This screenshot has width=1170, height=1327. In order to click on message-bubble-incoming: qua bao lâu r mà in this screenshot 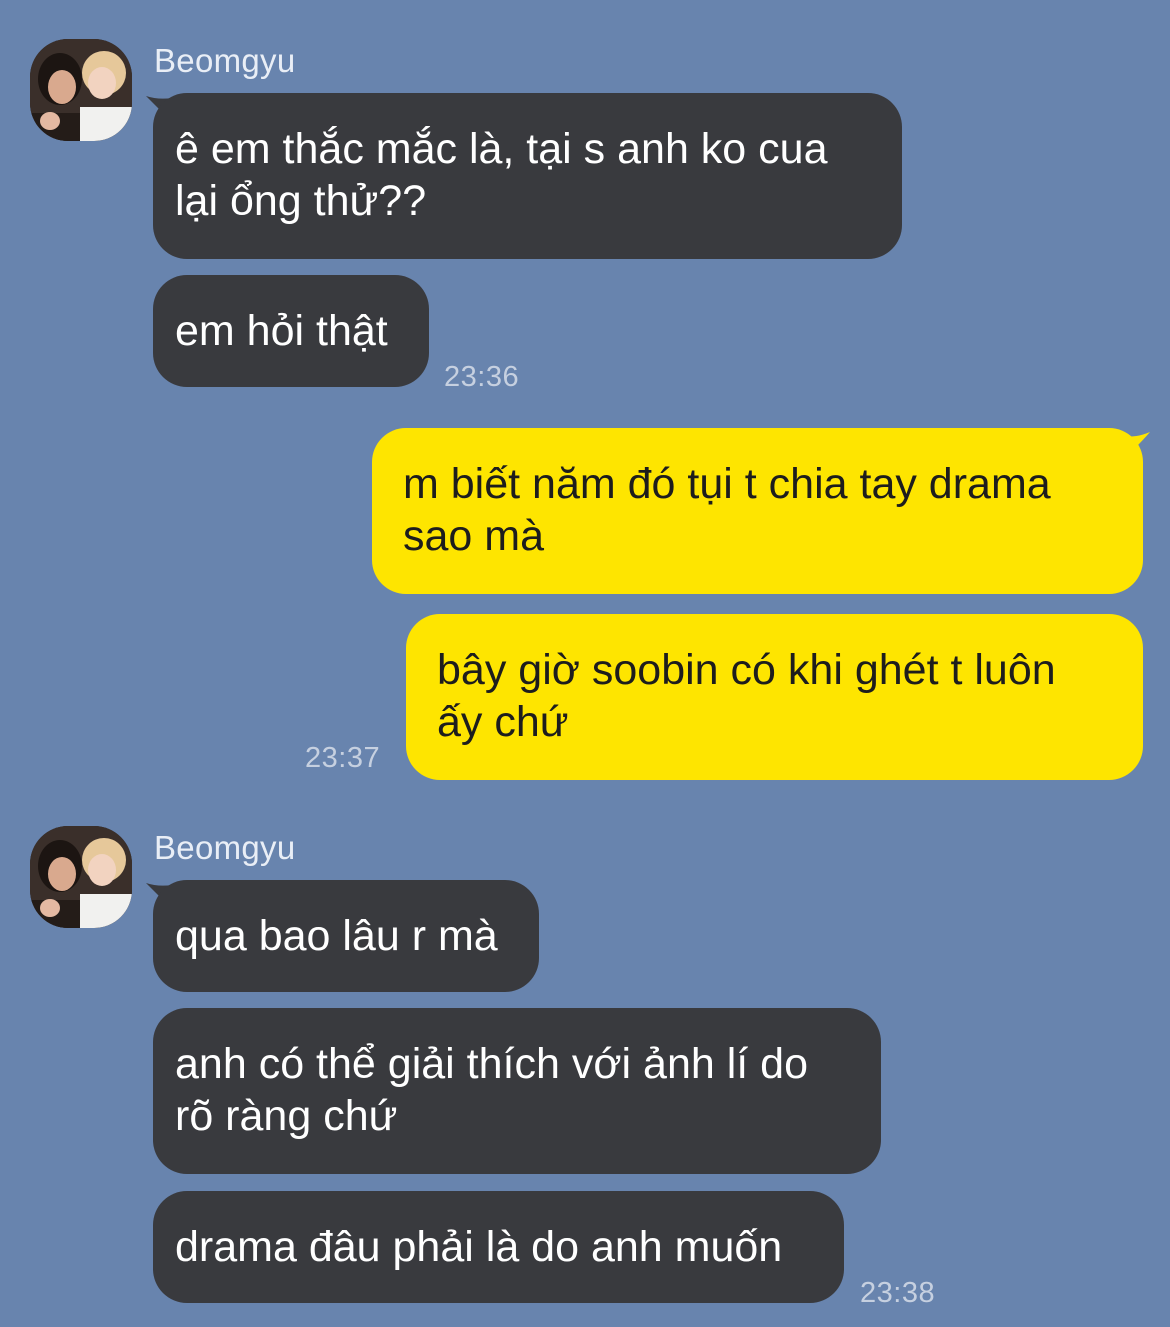, I will do `click(346, 936)`.